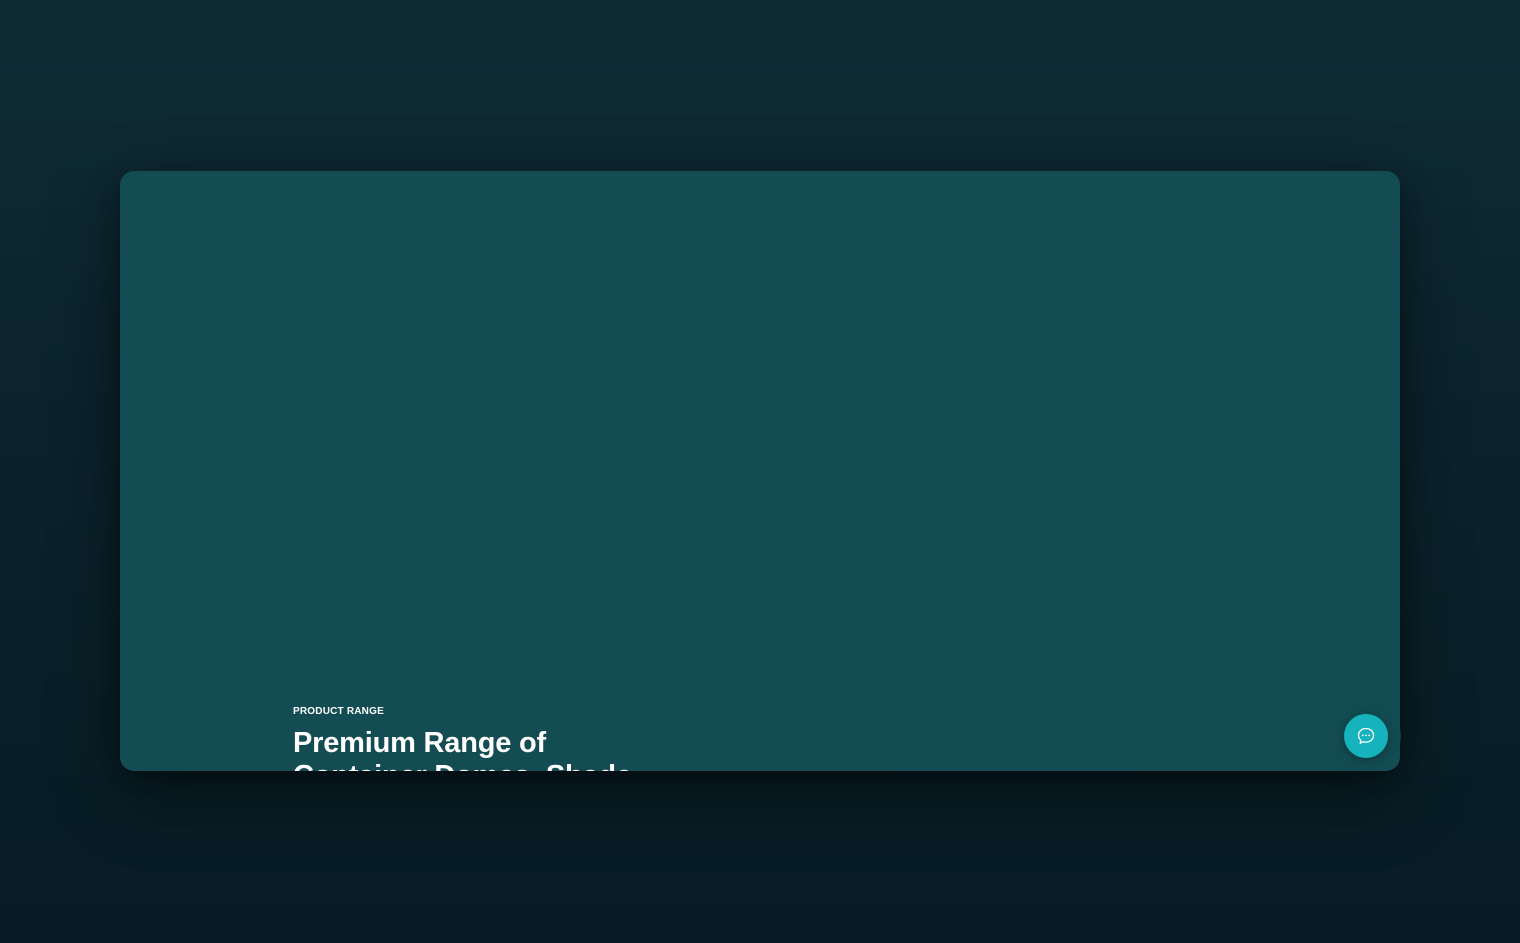 The image size is (1520, 943). I want to click on hero-headline-line-1: Premium Range of, so click(420, 743).